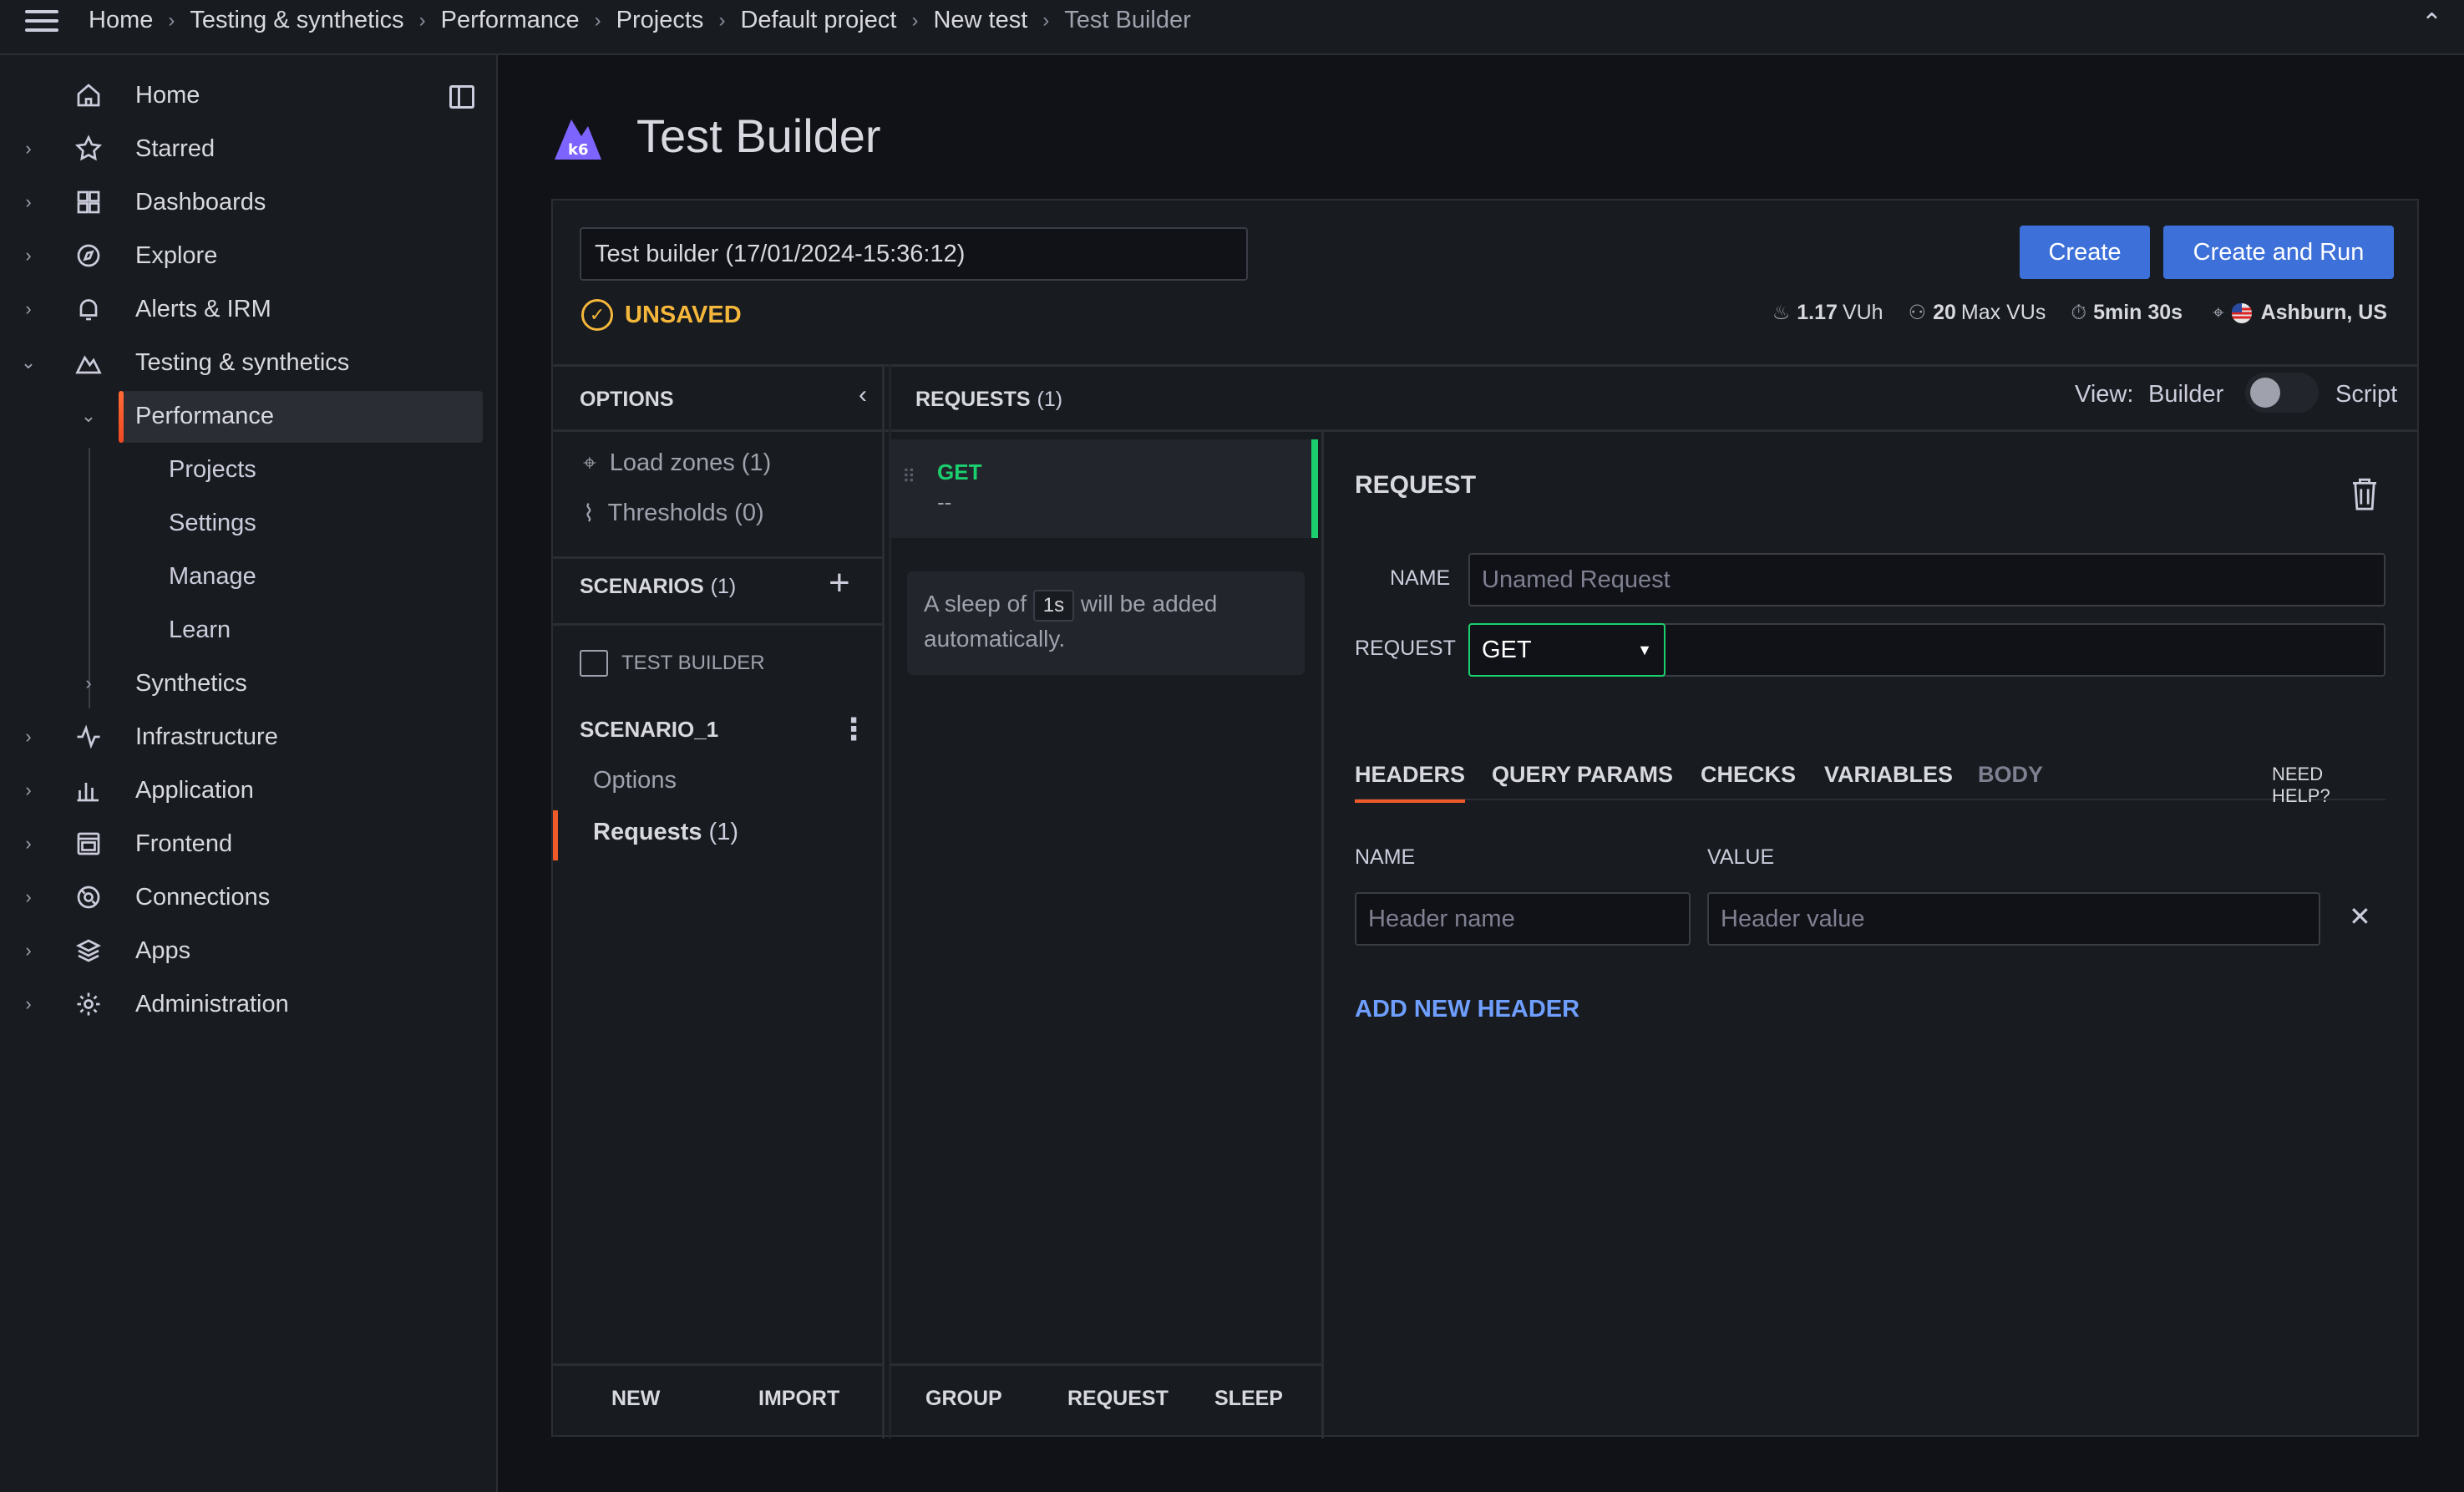 The height and width of the screenshot is (1492, 2464). I want to click on test-builder-label: TEST BUILDER, so click(693, 663).